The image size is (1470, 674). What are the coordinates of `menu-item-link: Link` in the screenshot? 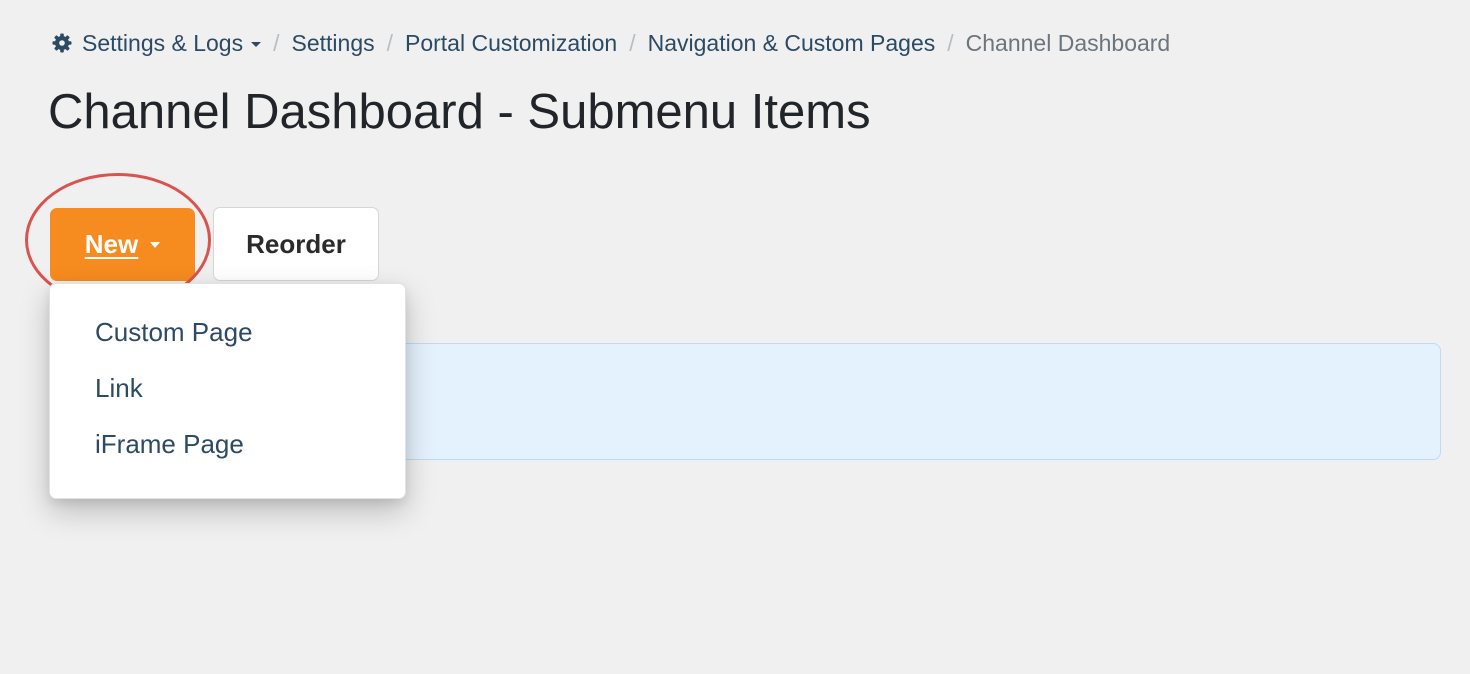 It's located at (227, 388).